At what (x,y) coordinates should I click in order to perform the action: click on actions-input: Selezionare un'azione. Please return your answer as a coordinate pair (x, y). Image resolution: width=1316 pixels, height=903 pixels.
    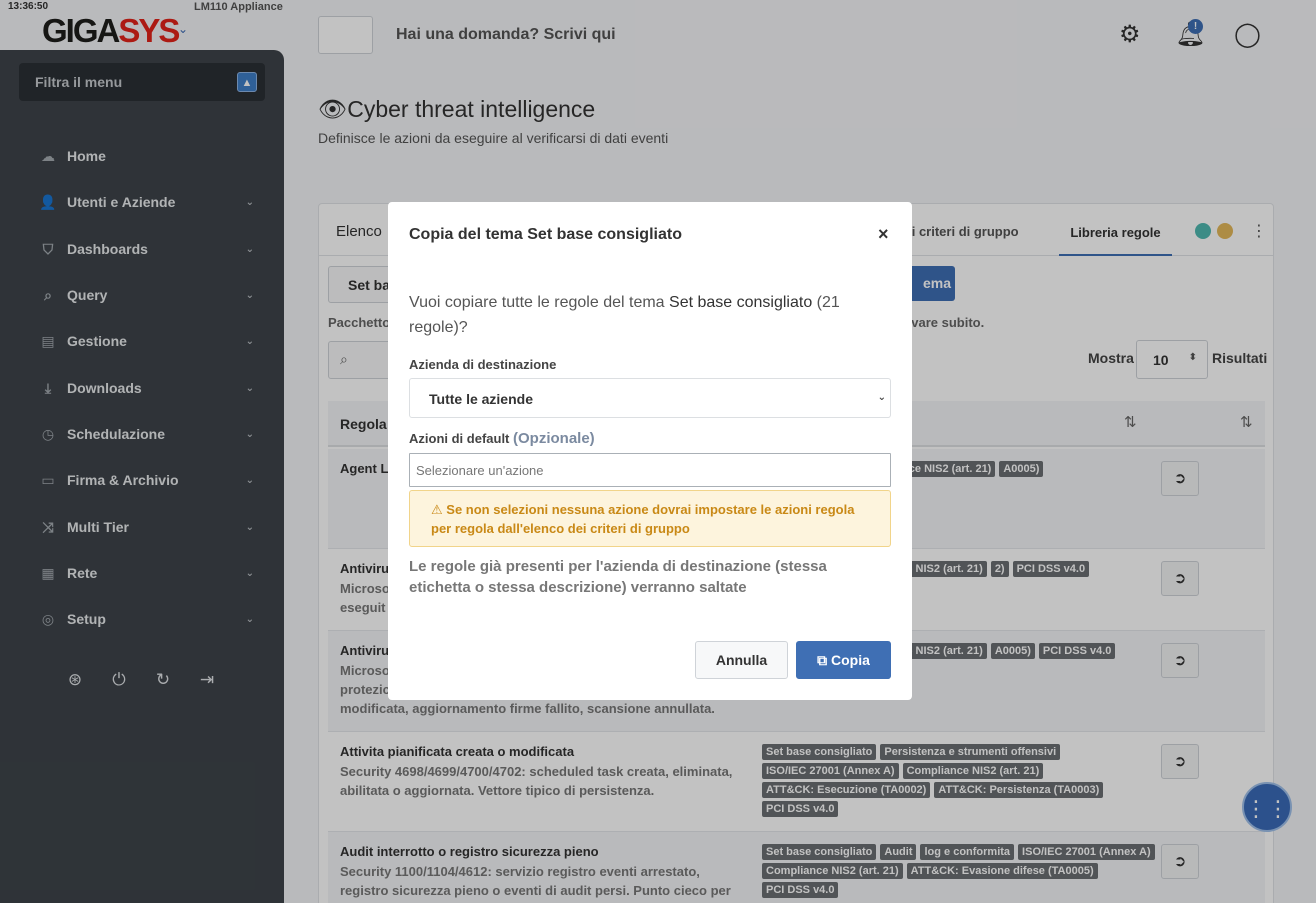
    Looking at the image, I should click on (650, 470).